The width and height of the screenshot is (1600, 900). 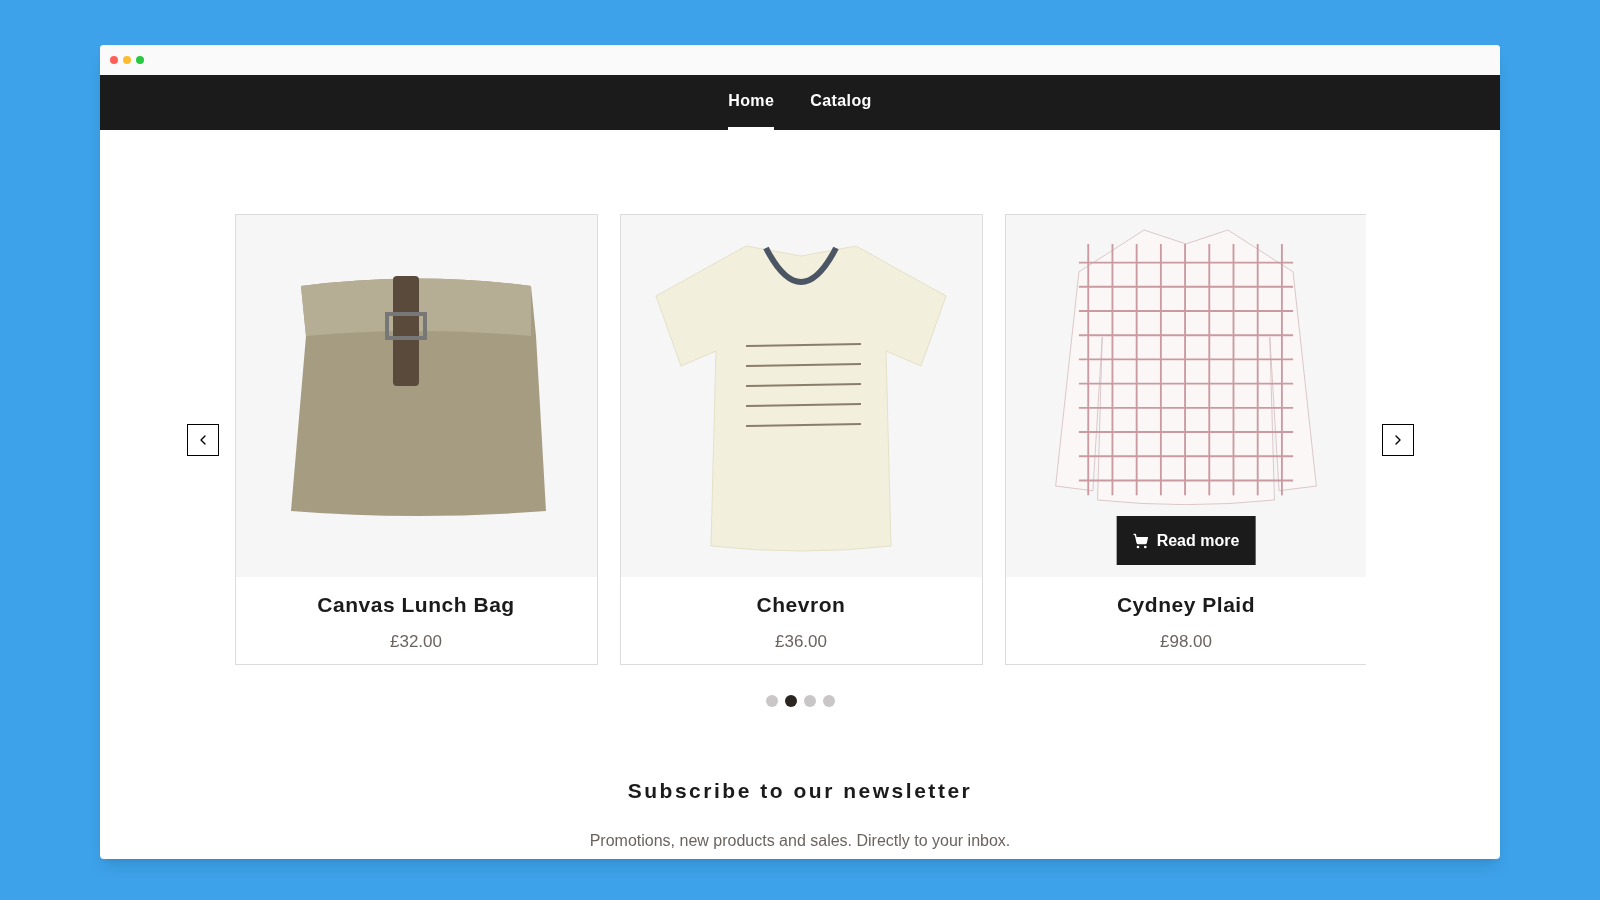 I want to click on next-arrow-button, so click(x=1397, y=439).